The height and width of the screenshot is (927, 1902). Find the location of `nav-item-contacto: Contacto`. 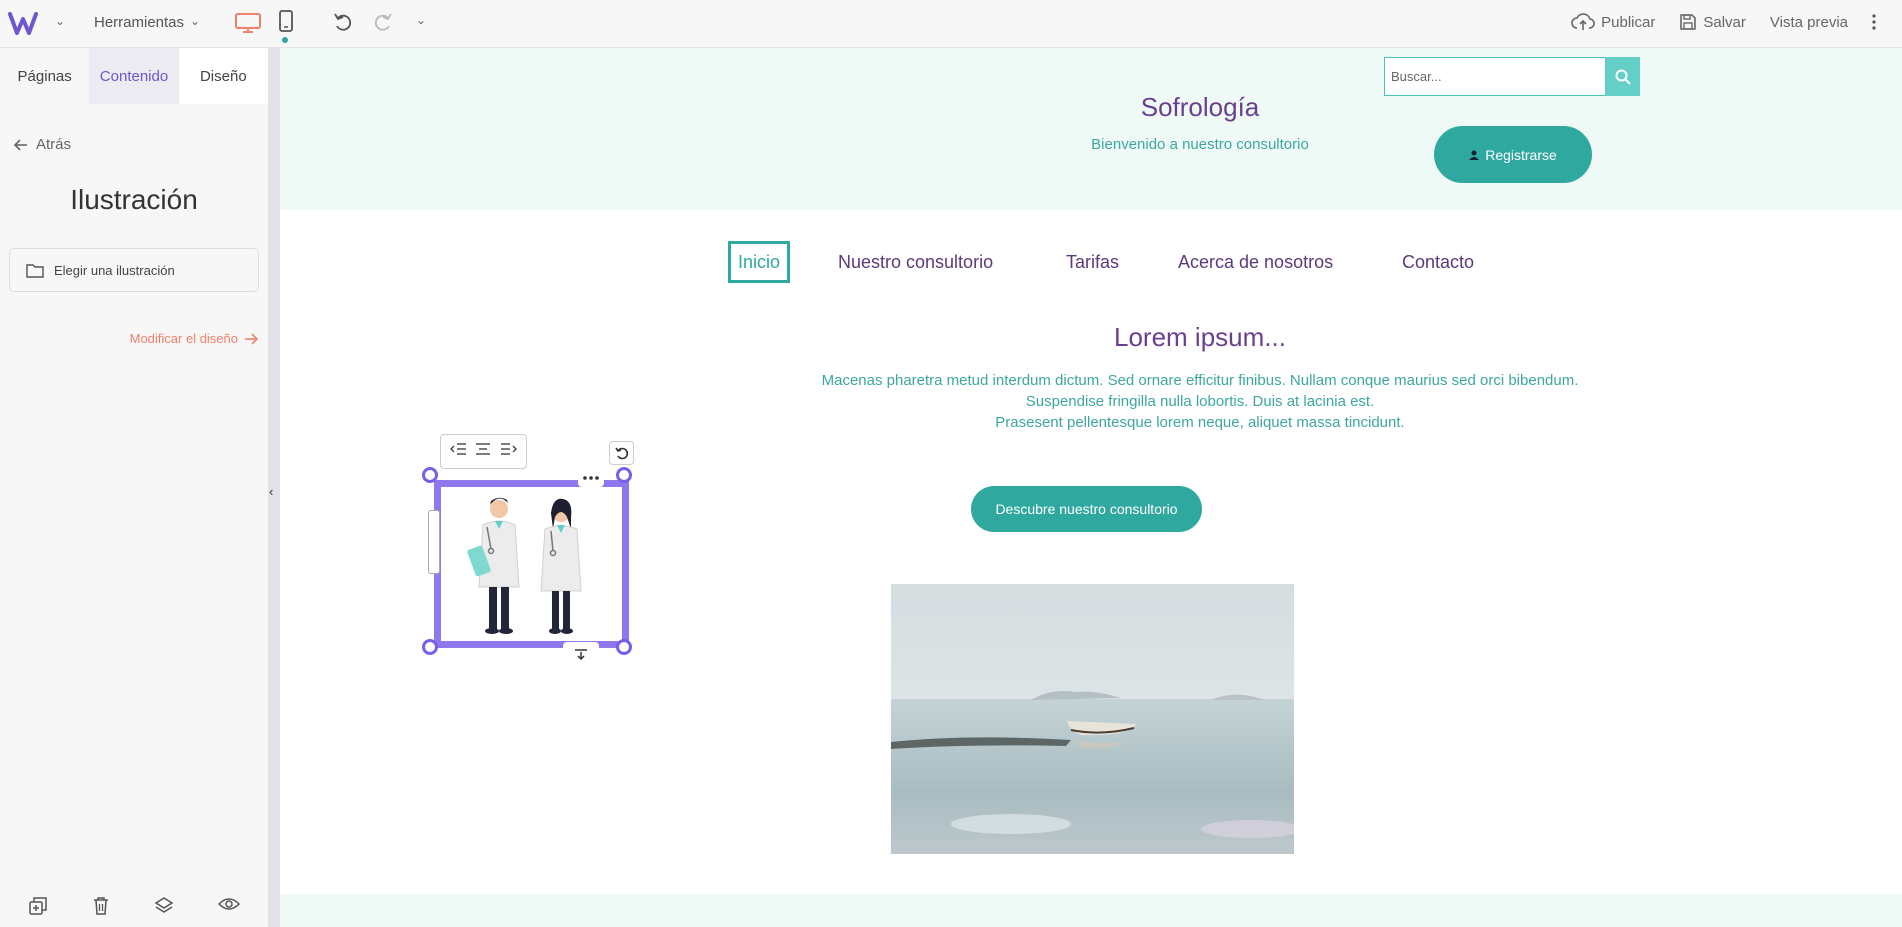

nav-item-contacto: Contacto is located at coordinates (1438, 262).